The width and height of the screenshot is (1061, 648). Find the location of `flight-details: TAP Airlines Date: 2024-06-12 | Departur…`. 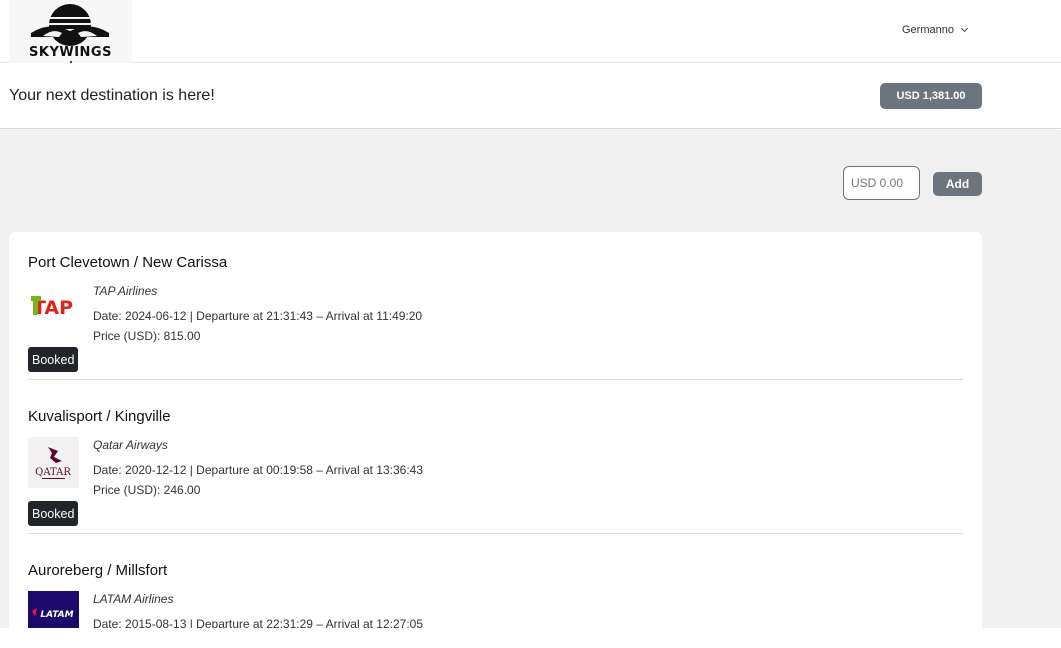

flight-details: TAP Airlines Date: 2024-06-12 | Departur… is located at coordinates (257, 313).